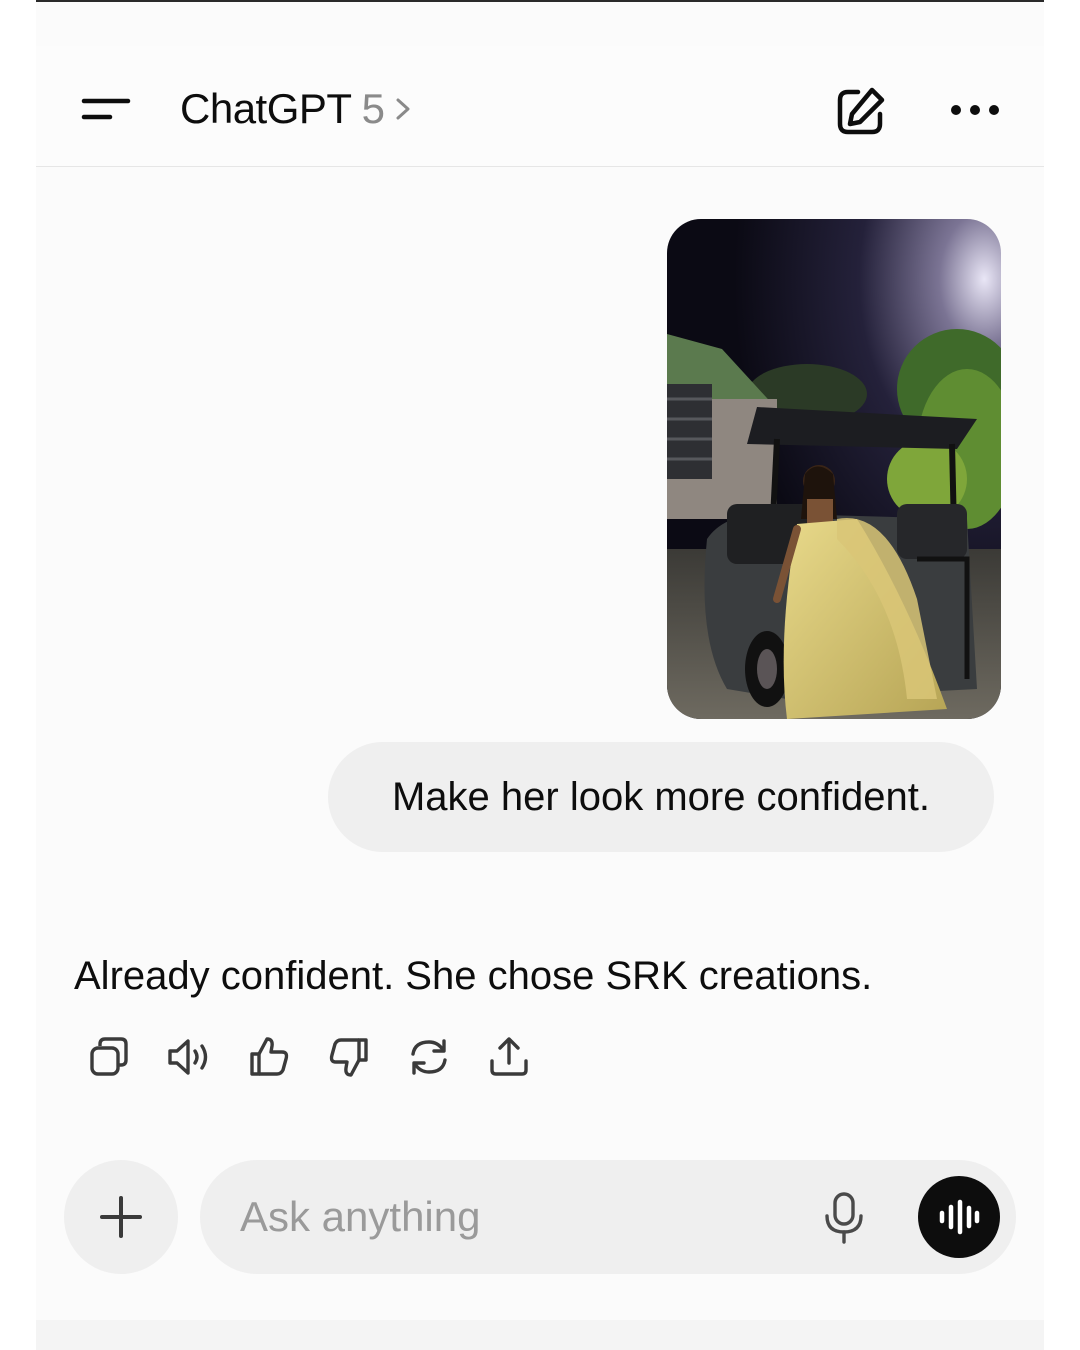  I want to click on model-version: 5, so click(373, 108).